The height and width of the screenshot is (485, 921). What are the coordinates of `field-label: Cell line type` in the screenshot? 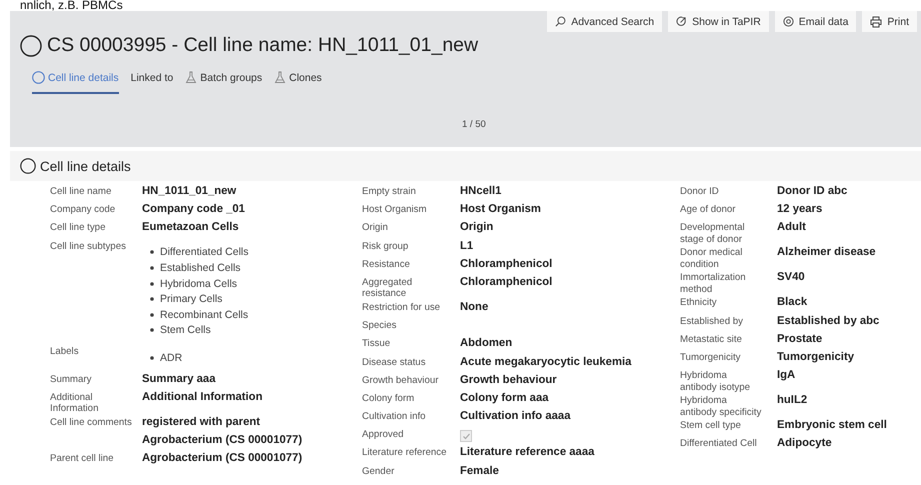 It's located at (78, 227).